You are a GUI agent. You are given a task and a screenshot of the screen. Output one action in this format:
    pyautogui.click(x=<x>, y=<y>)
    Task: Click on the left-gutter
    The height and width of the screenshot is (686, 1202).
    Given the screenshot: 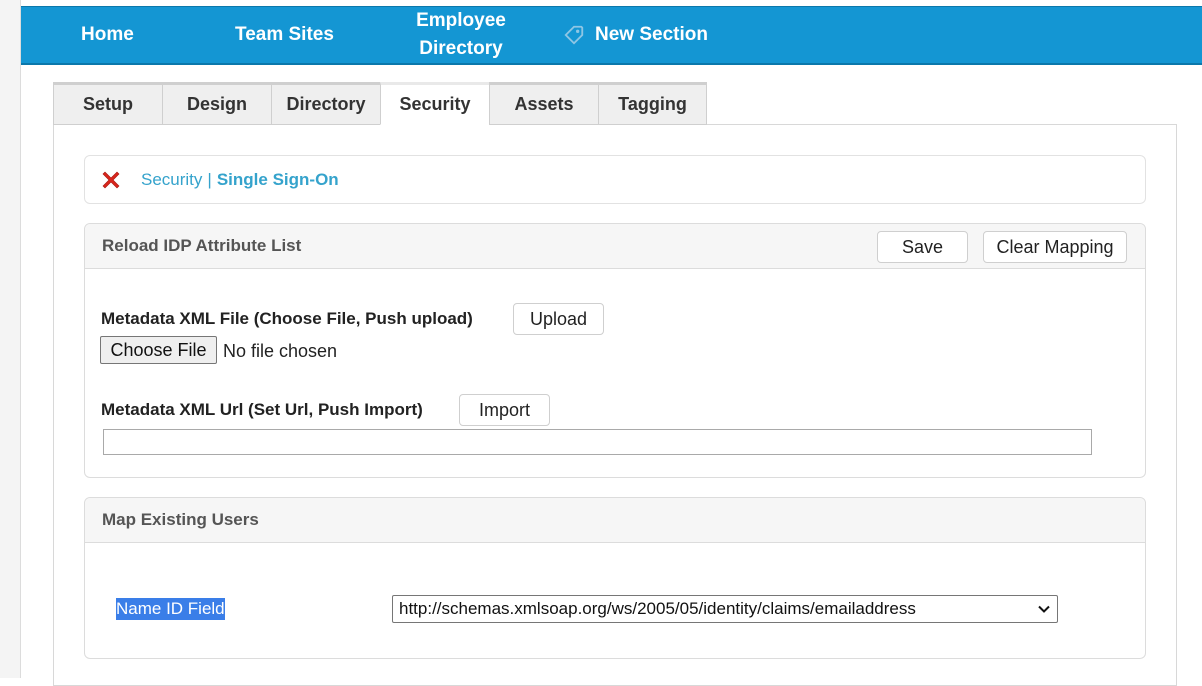 What is the action you would take?
    pyautogui.click(x=10, y=339)
    